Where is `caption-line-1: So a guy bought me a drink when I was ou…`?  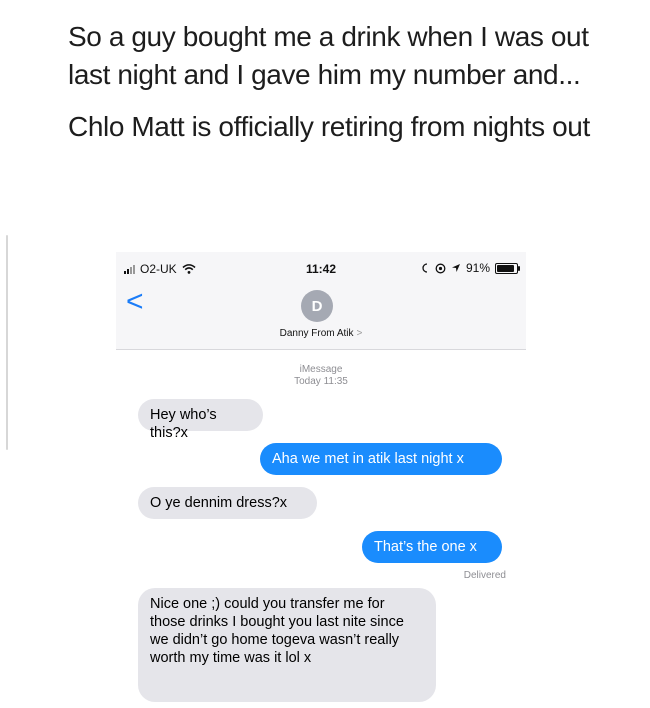
caption-line-1: So a guy bought me a drink when I was ou… is located at coordinates (328, 55).